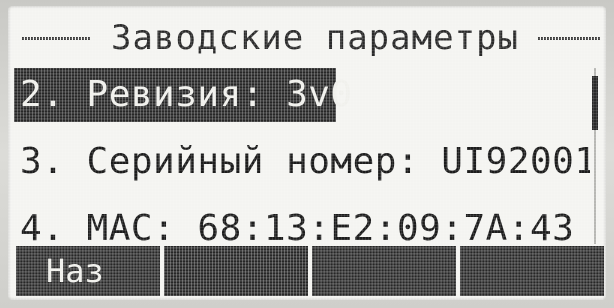  I want to click on title-divider-right, so click(569, 38).